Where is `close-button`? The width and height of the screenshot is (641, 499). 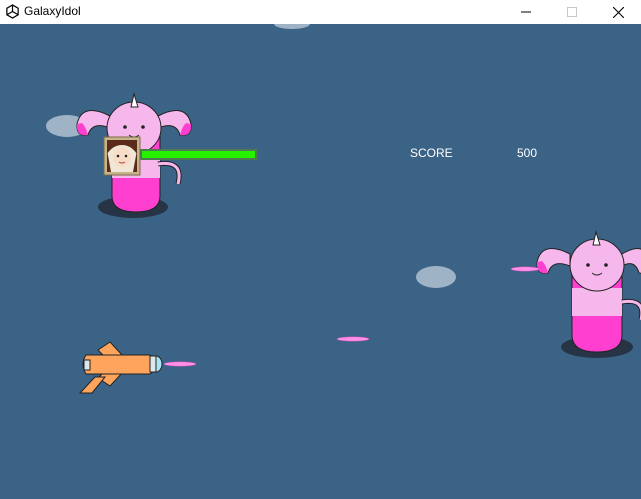
close-button is located at coordinates (618, 12).